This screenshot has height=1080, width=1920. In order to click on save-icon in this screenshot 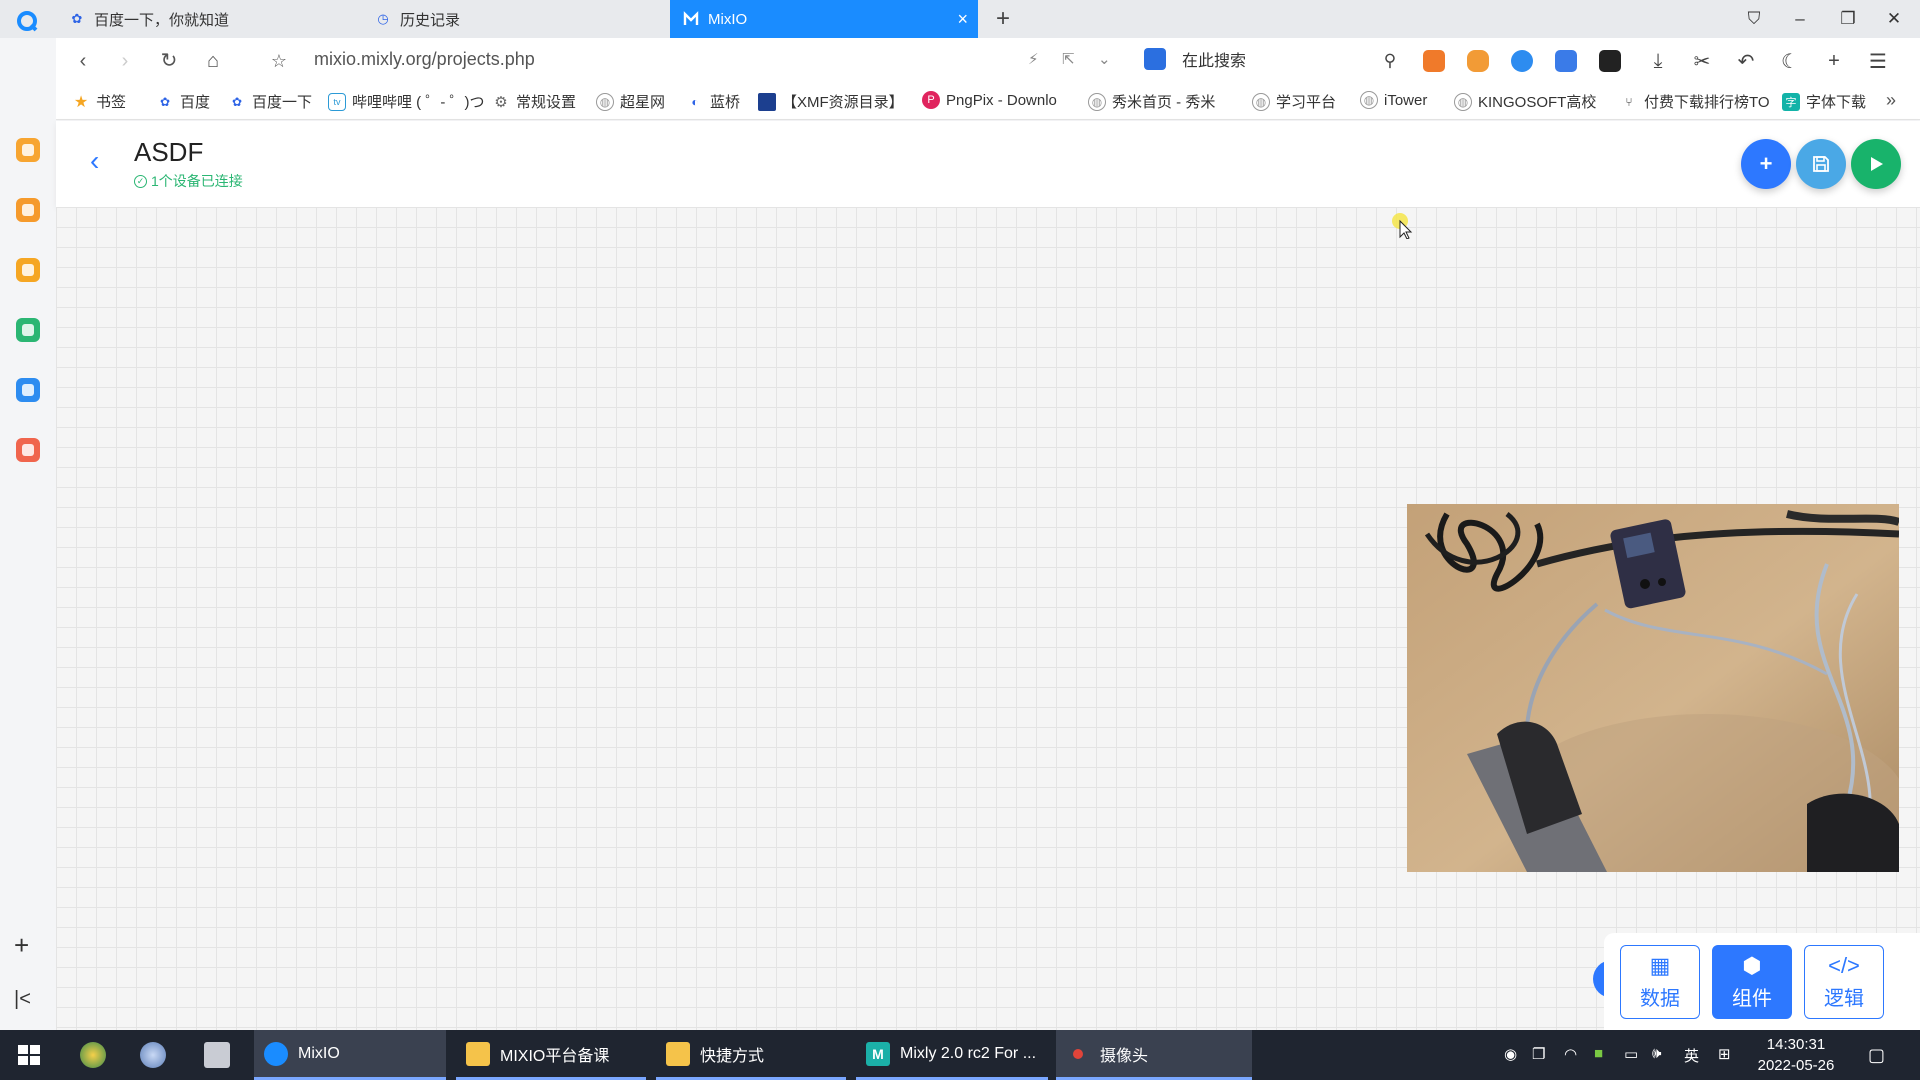, I will do `click(1821, 164)`.